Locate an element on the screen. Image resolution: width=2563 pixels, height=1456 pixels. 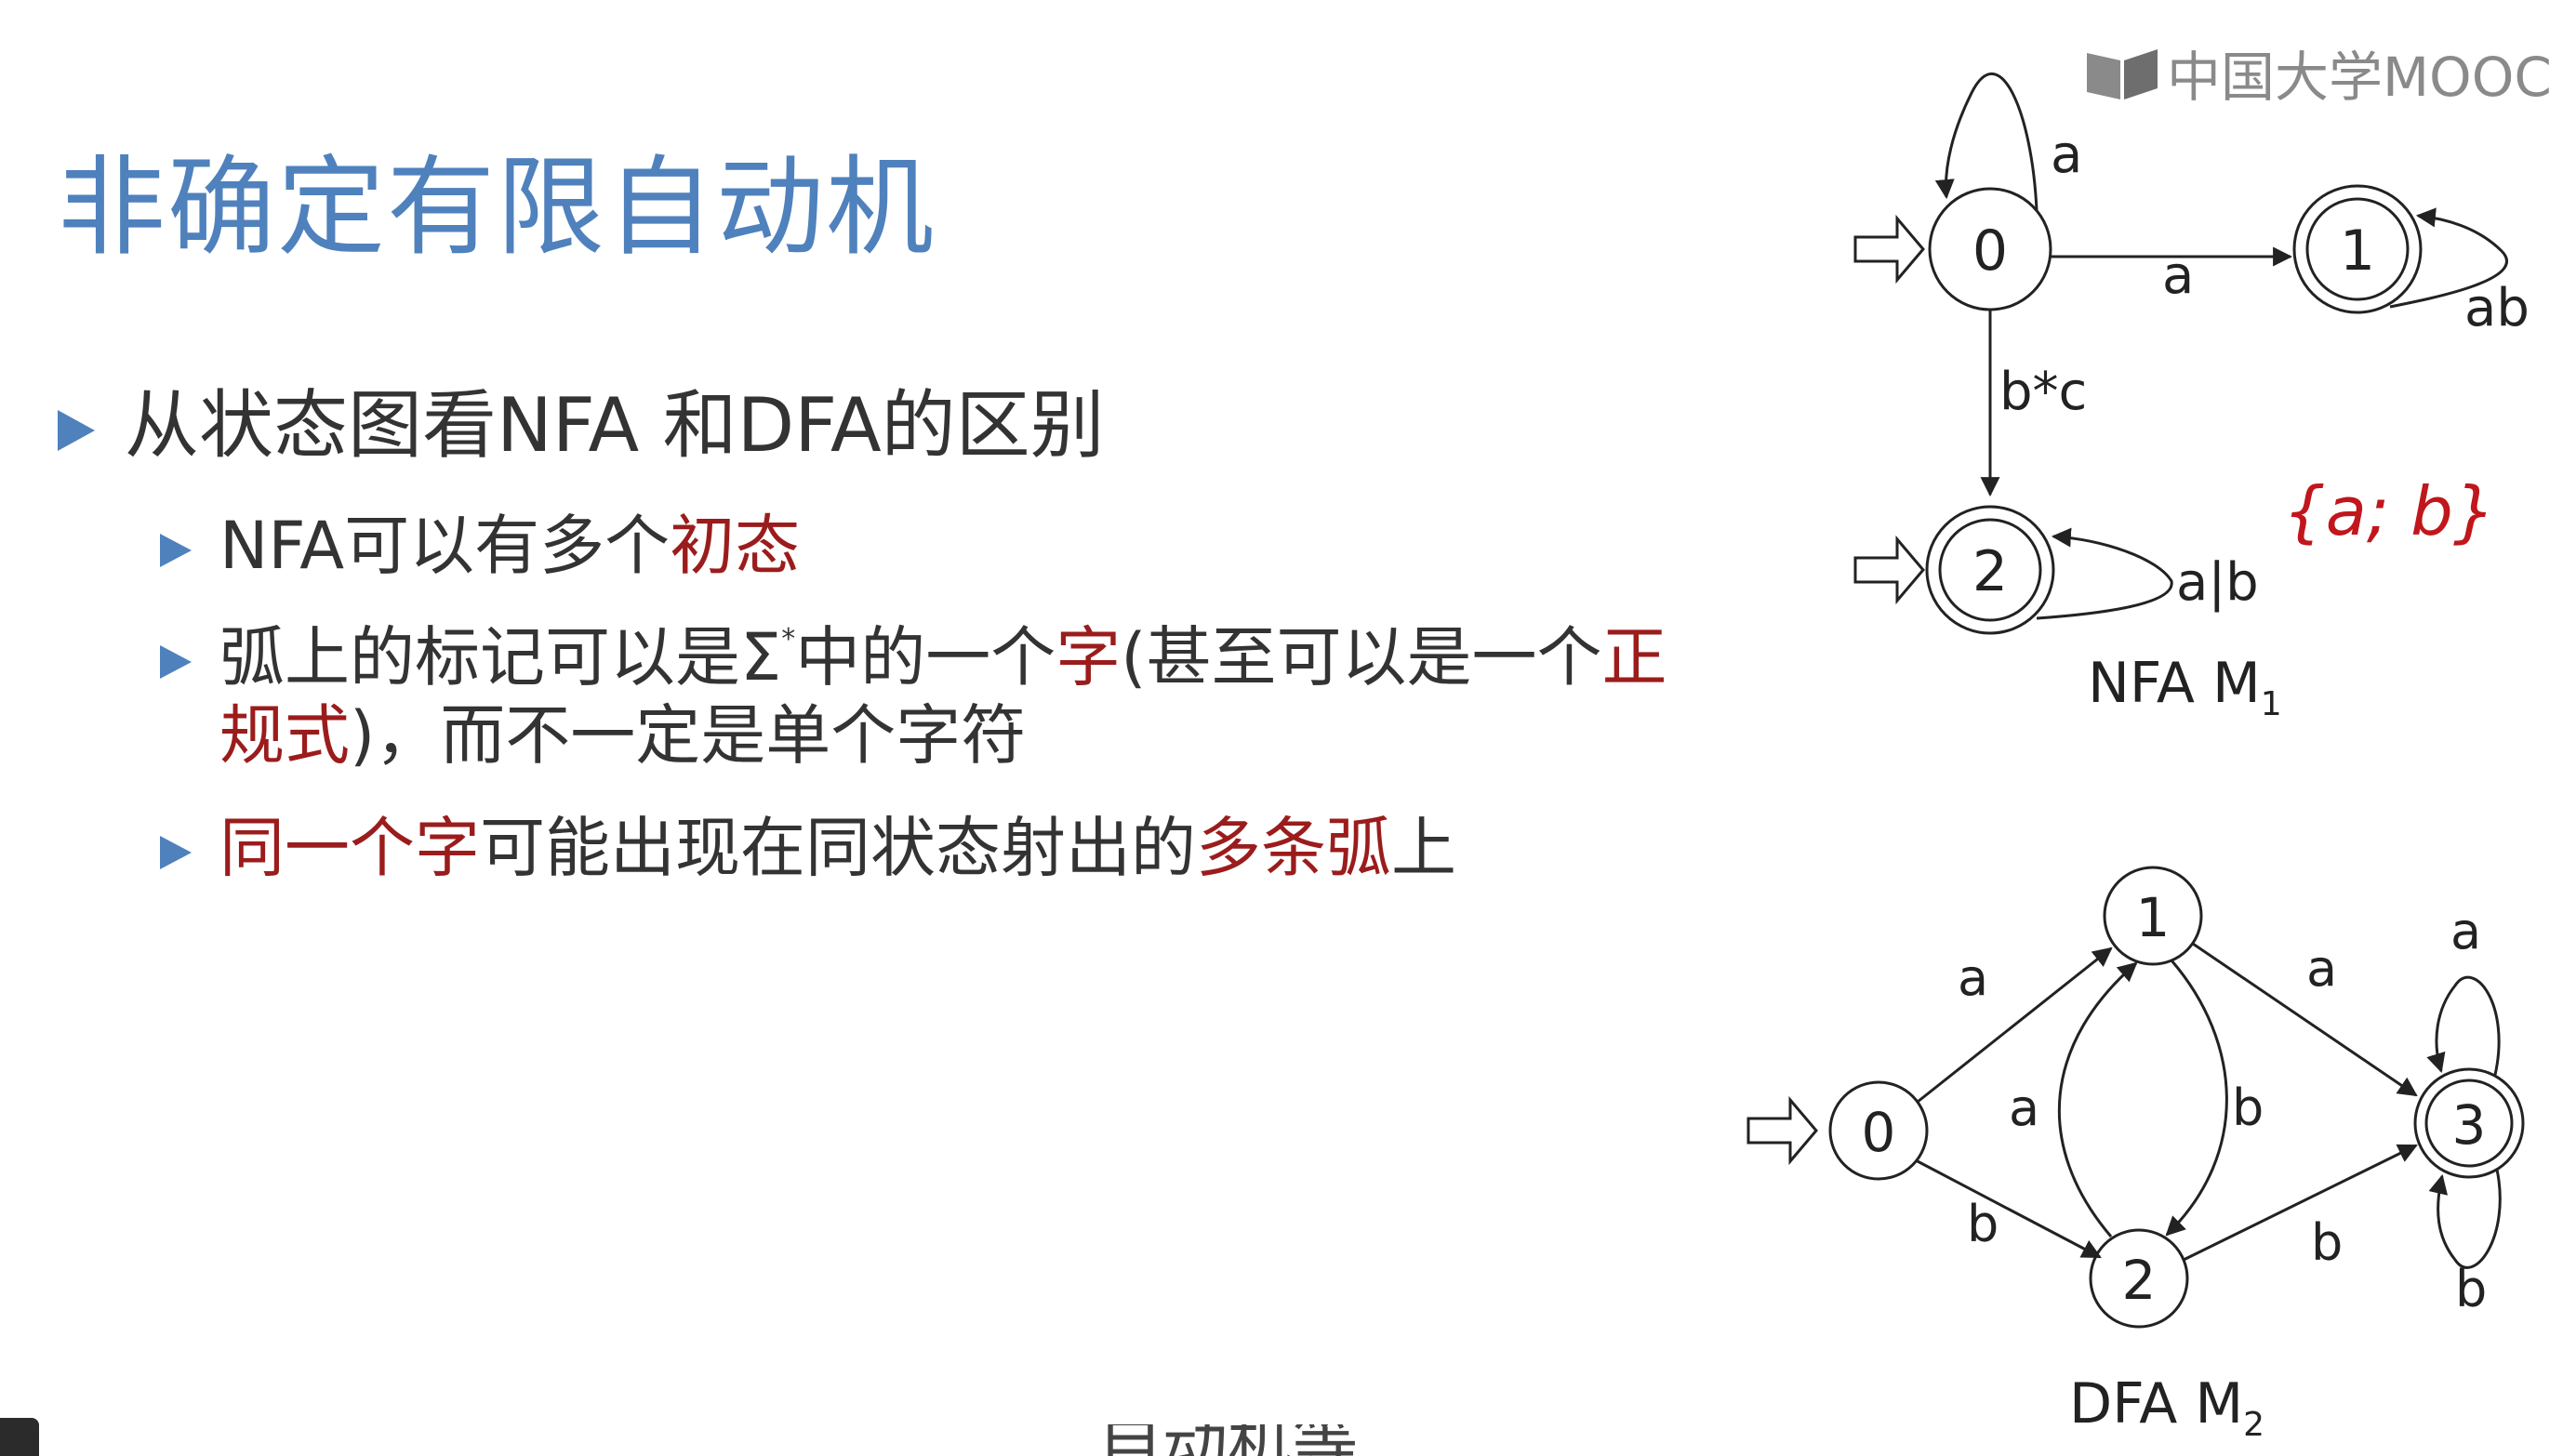
dfa-label-e02: b is located at coordinates (1983, 1224).